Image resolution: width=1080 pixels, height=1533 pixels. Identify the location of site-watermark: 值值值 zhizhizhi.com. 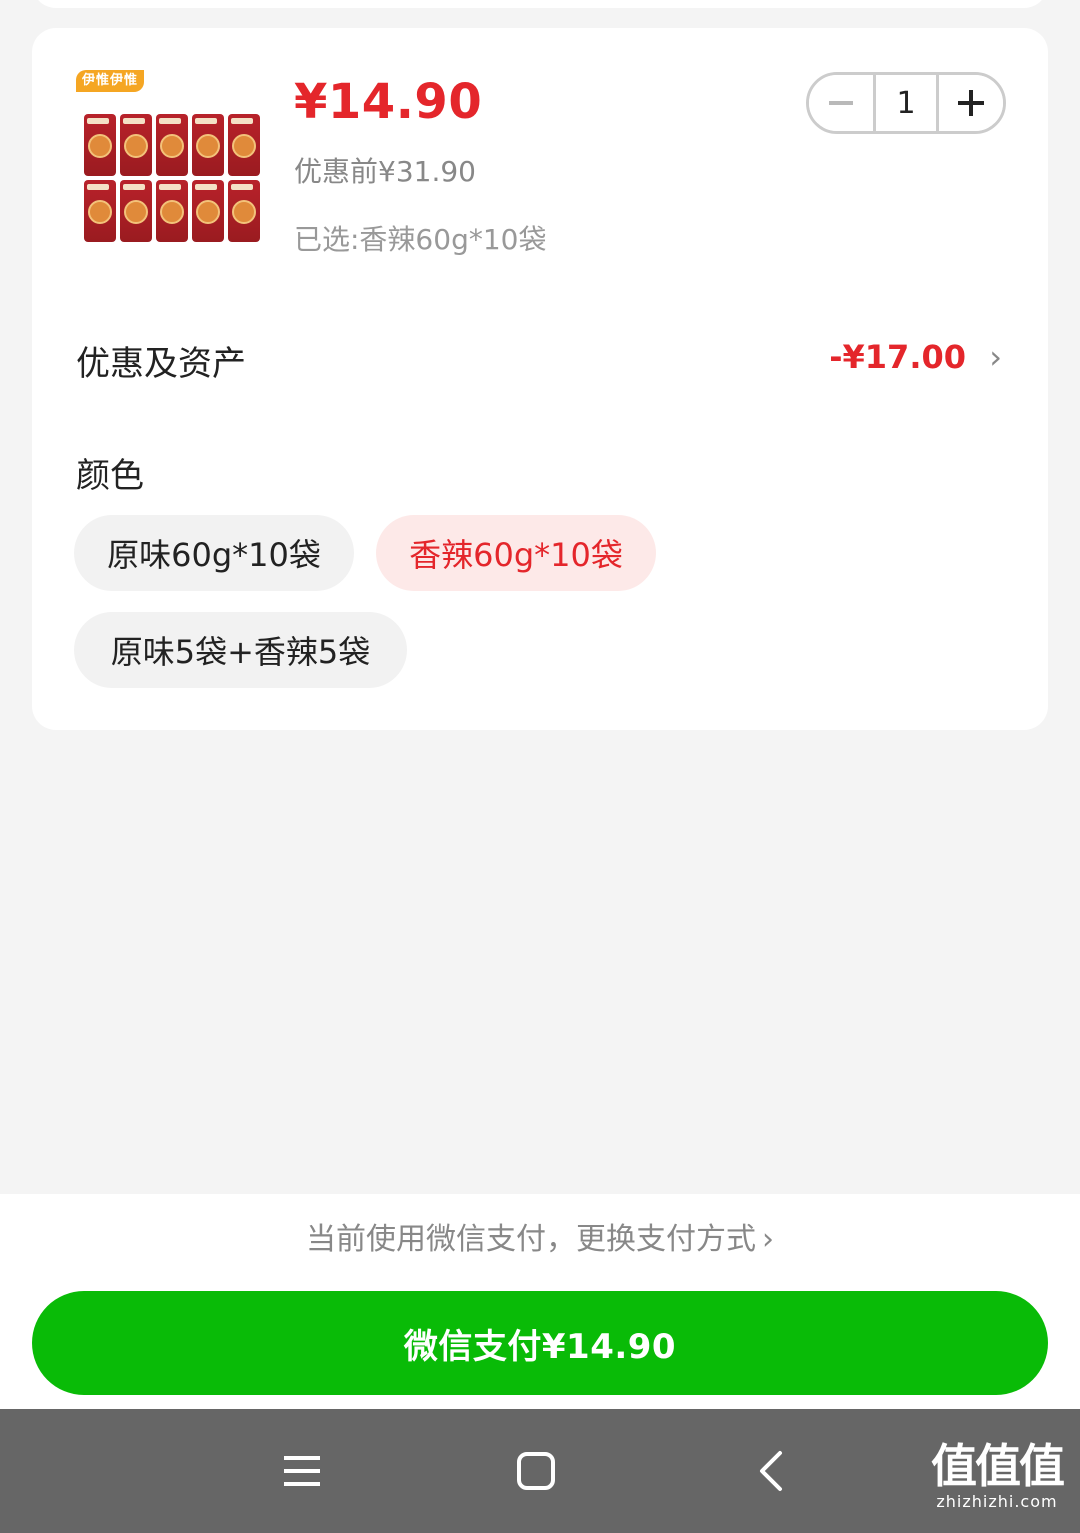
(997, 1475).